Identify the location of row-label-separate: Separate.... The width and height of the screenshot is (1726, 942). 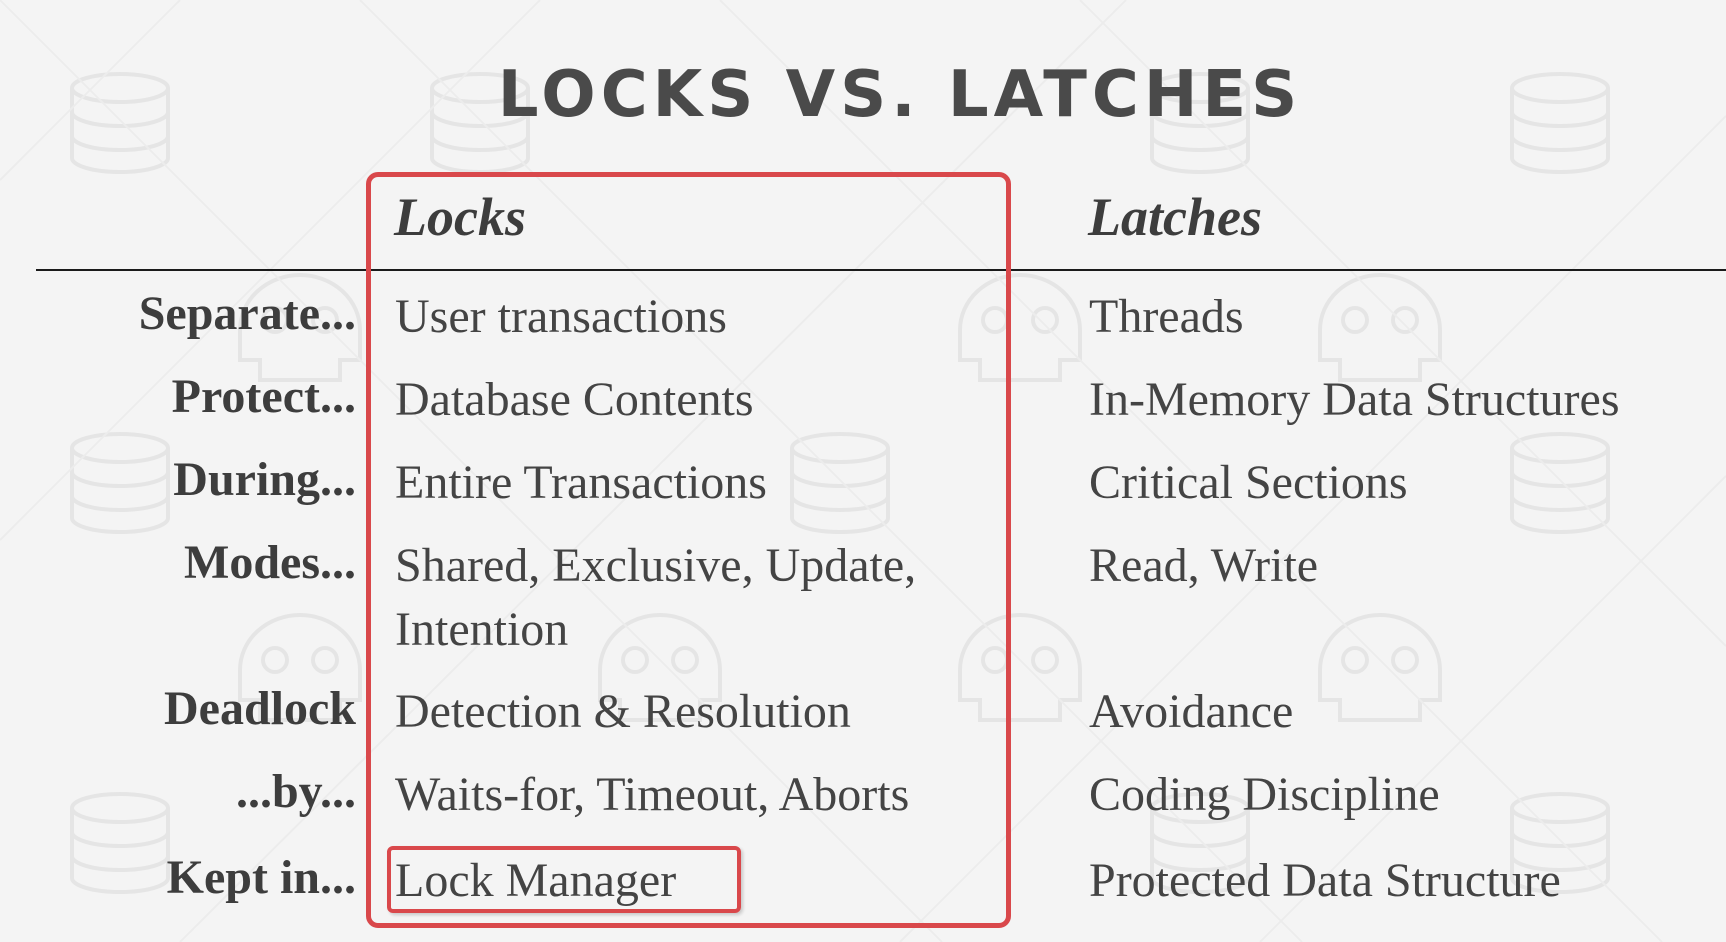
(247, 313).